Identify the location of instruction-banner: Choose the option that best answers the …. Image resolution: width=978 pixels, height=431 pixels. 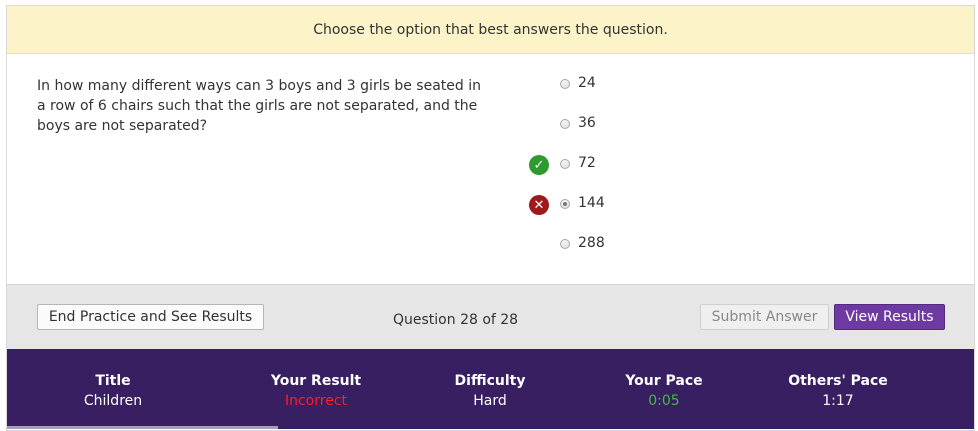
(490, 30).